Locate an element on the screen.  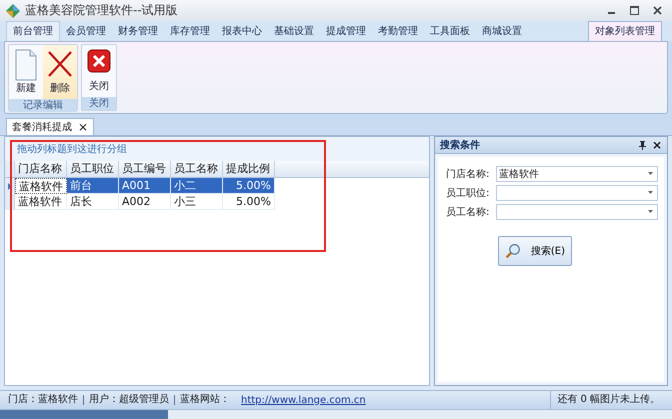
close-panel-button: × is located at coordinates (657, 145).